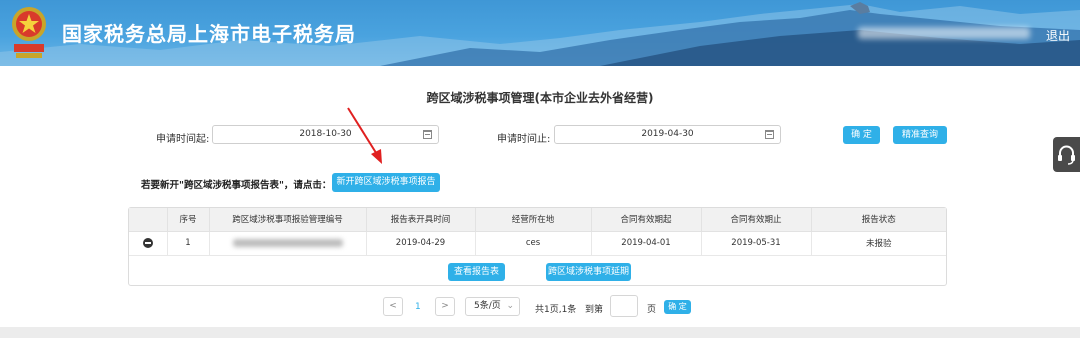 This screenshot has height=338, width=1080. What do you see at coordinates (588, 272) in the screenshot?
I see `extend-button: 跨区域涉税事项延期` at bounding box center [588, 272].